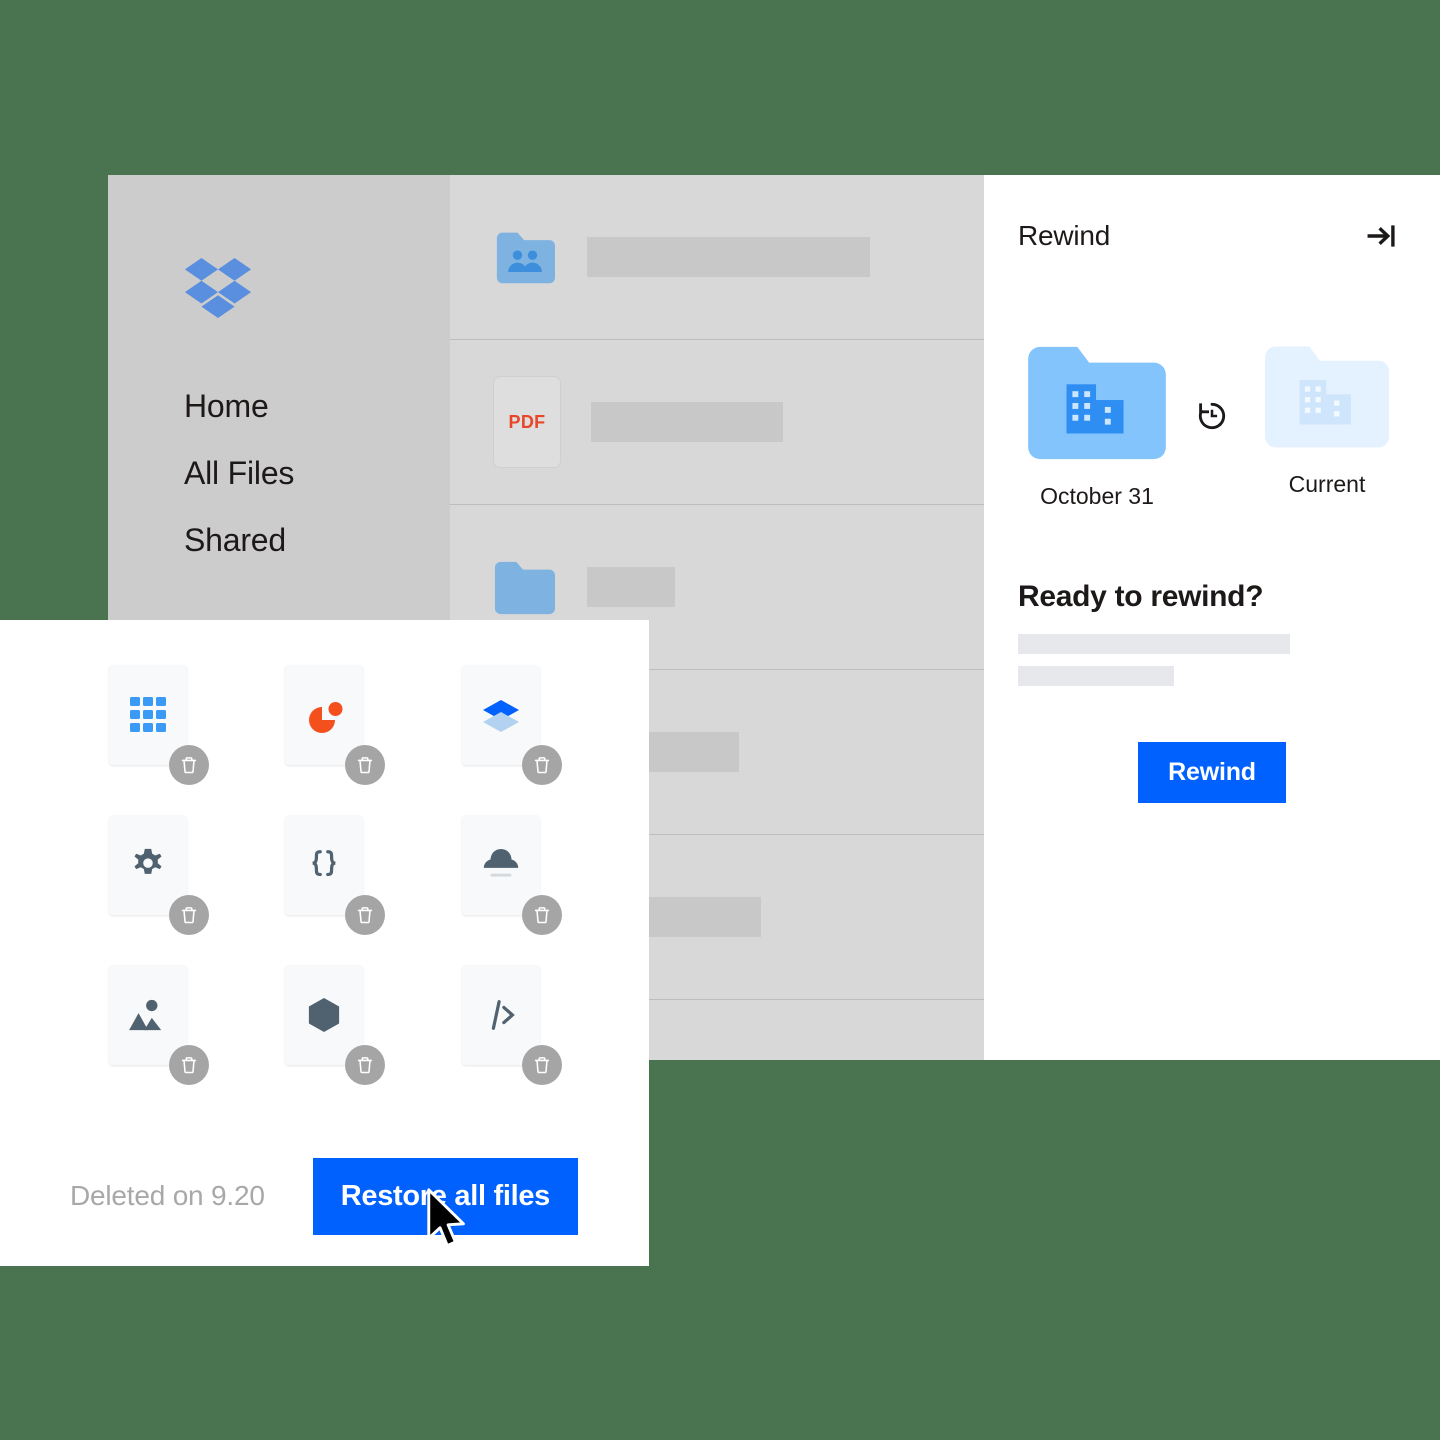 This screenshot has width=1440, height=1440. I want to click on pdf-label: PDF, so click(527, 422).